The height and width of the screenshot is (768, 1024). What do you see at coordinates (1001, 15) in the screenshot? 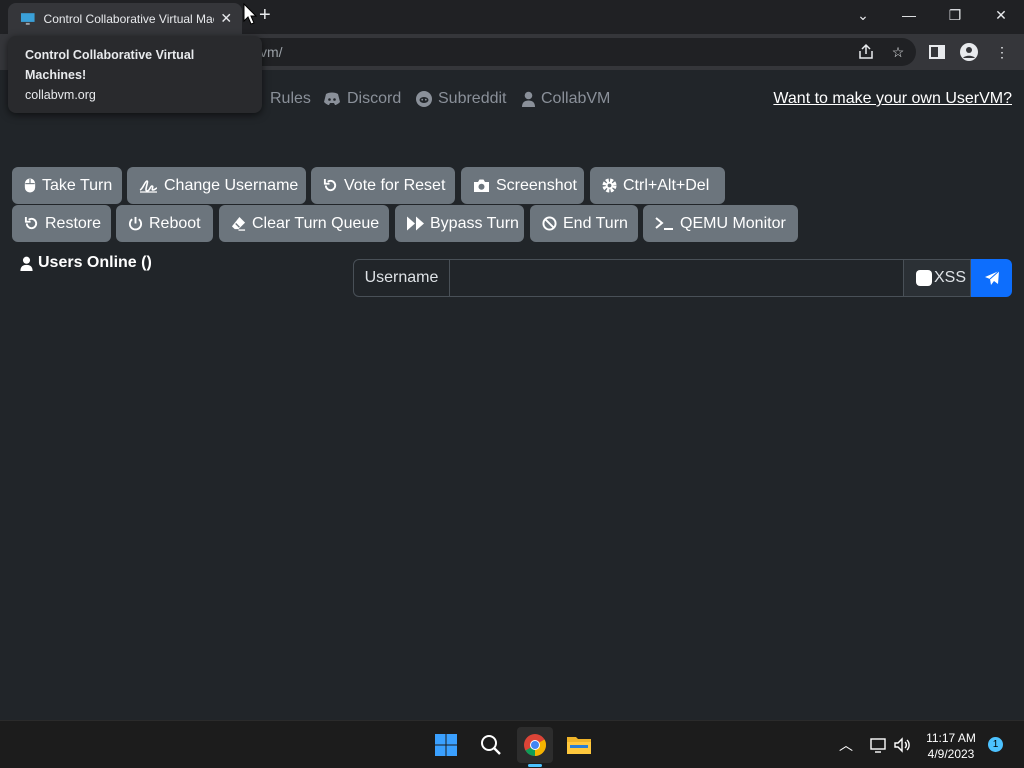
I see `close-window-icon: ✕` at bounding box center [1001, 15].